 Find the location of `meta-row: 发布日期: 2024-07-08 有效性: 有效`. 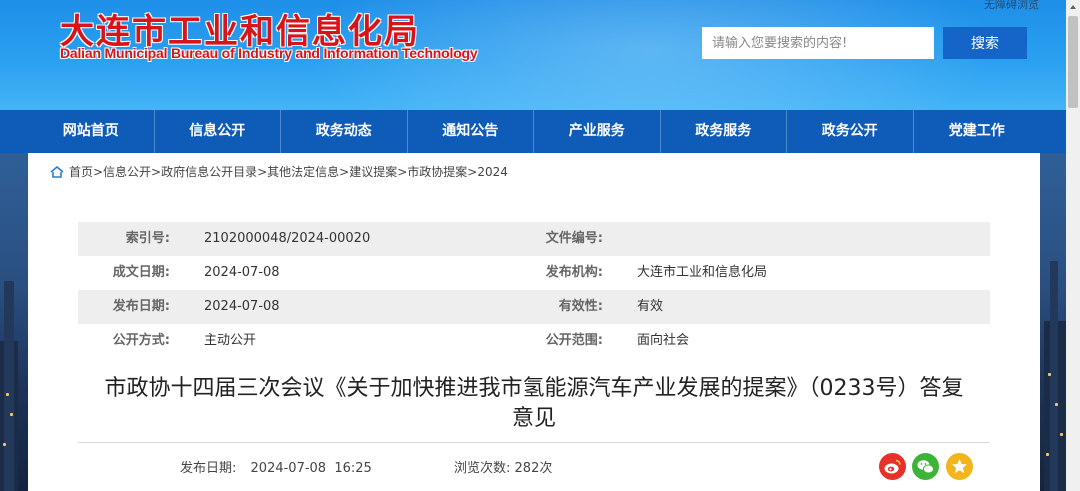

meta-row: 发布日期: 2024-07-08 有效性: 有效 is located at coordinates (534, 307).